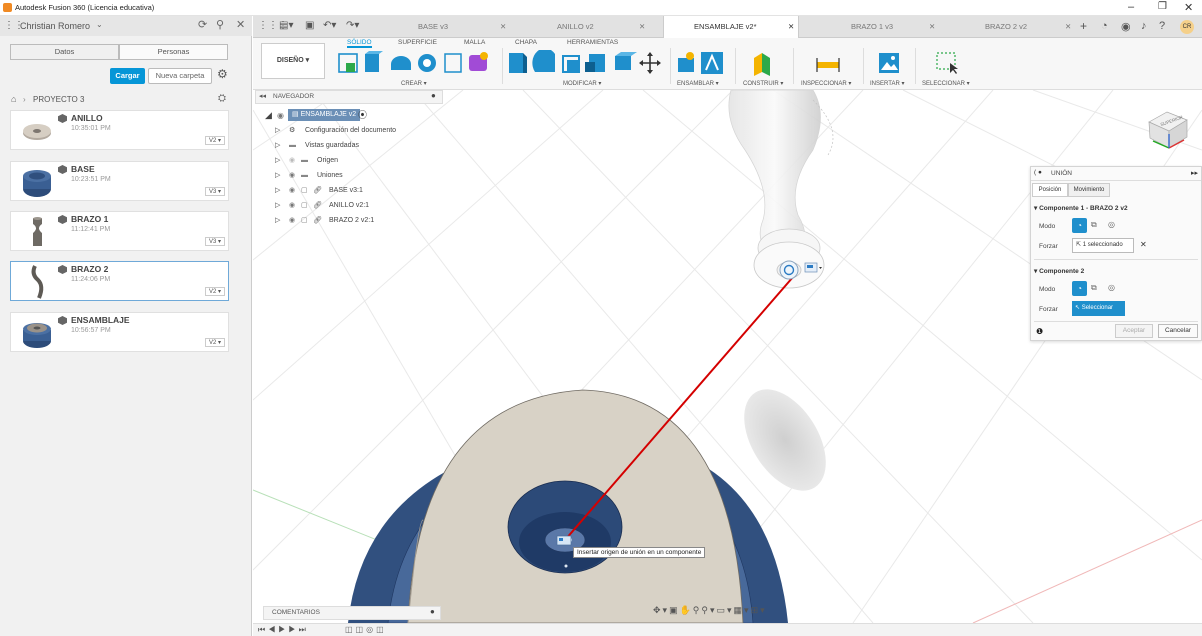 This screenshot has width=1202, height=636. I want to click on subtab-chapa: CHAPA, so click(526, 42).